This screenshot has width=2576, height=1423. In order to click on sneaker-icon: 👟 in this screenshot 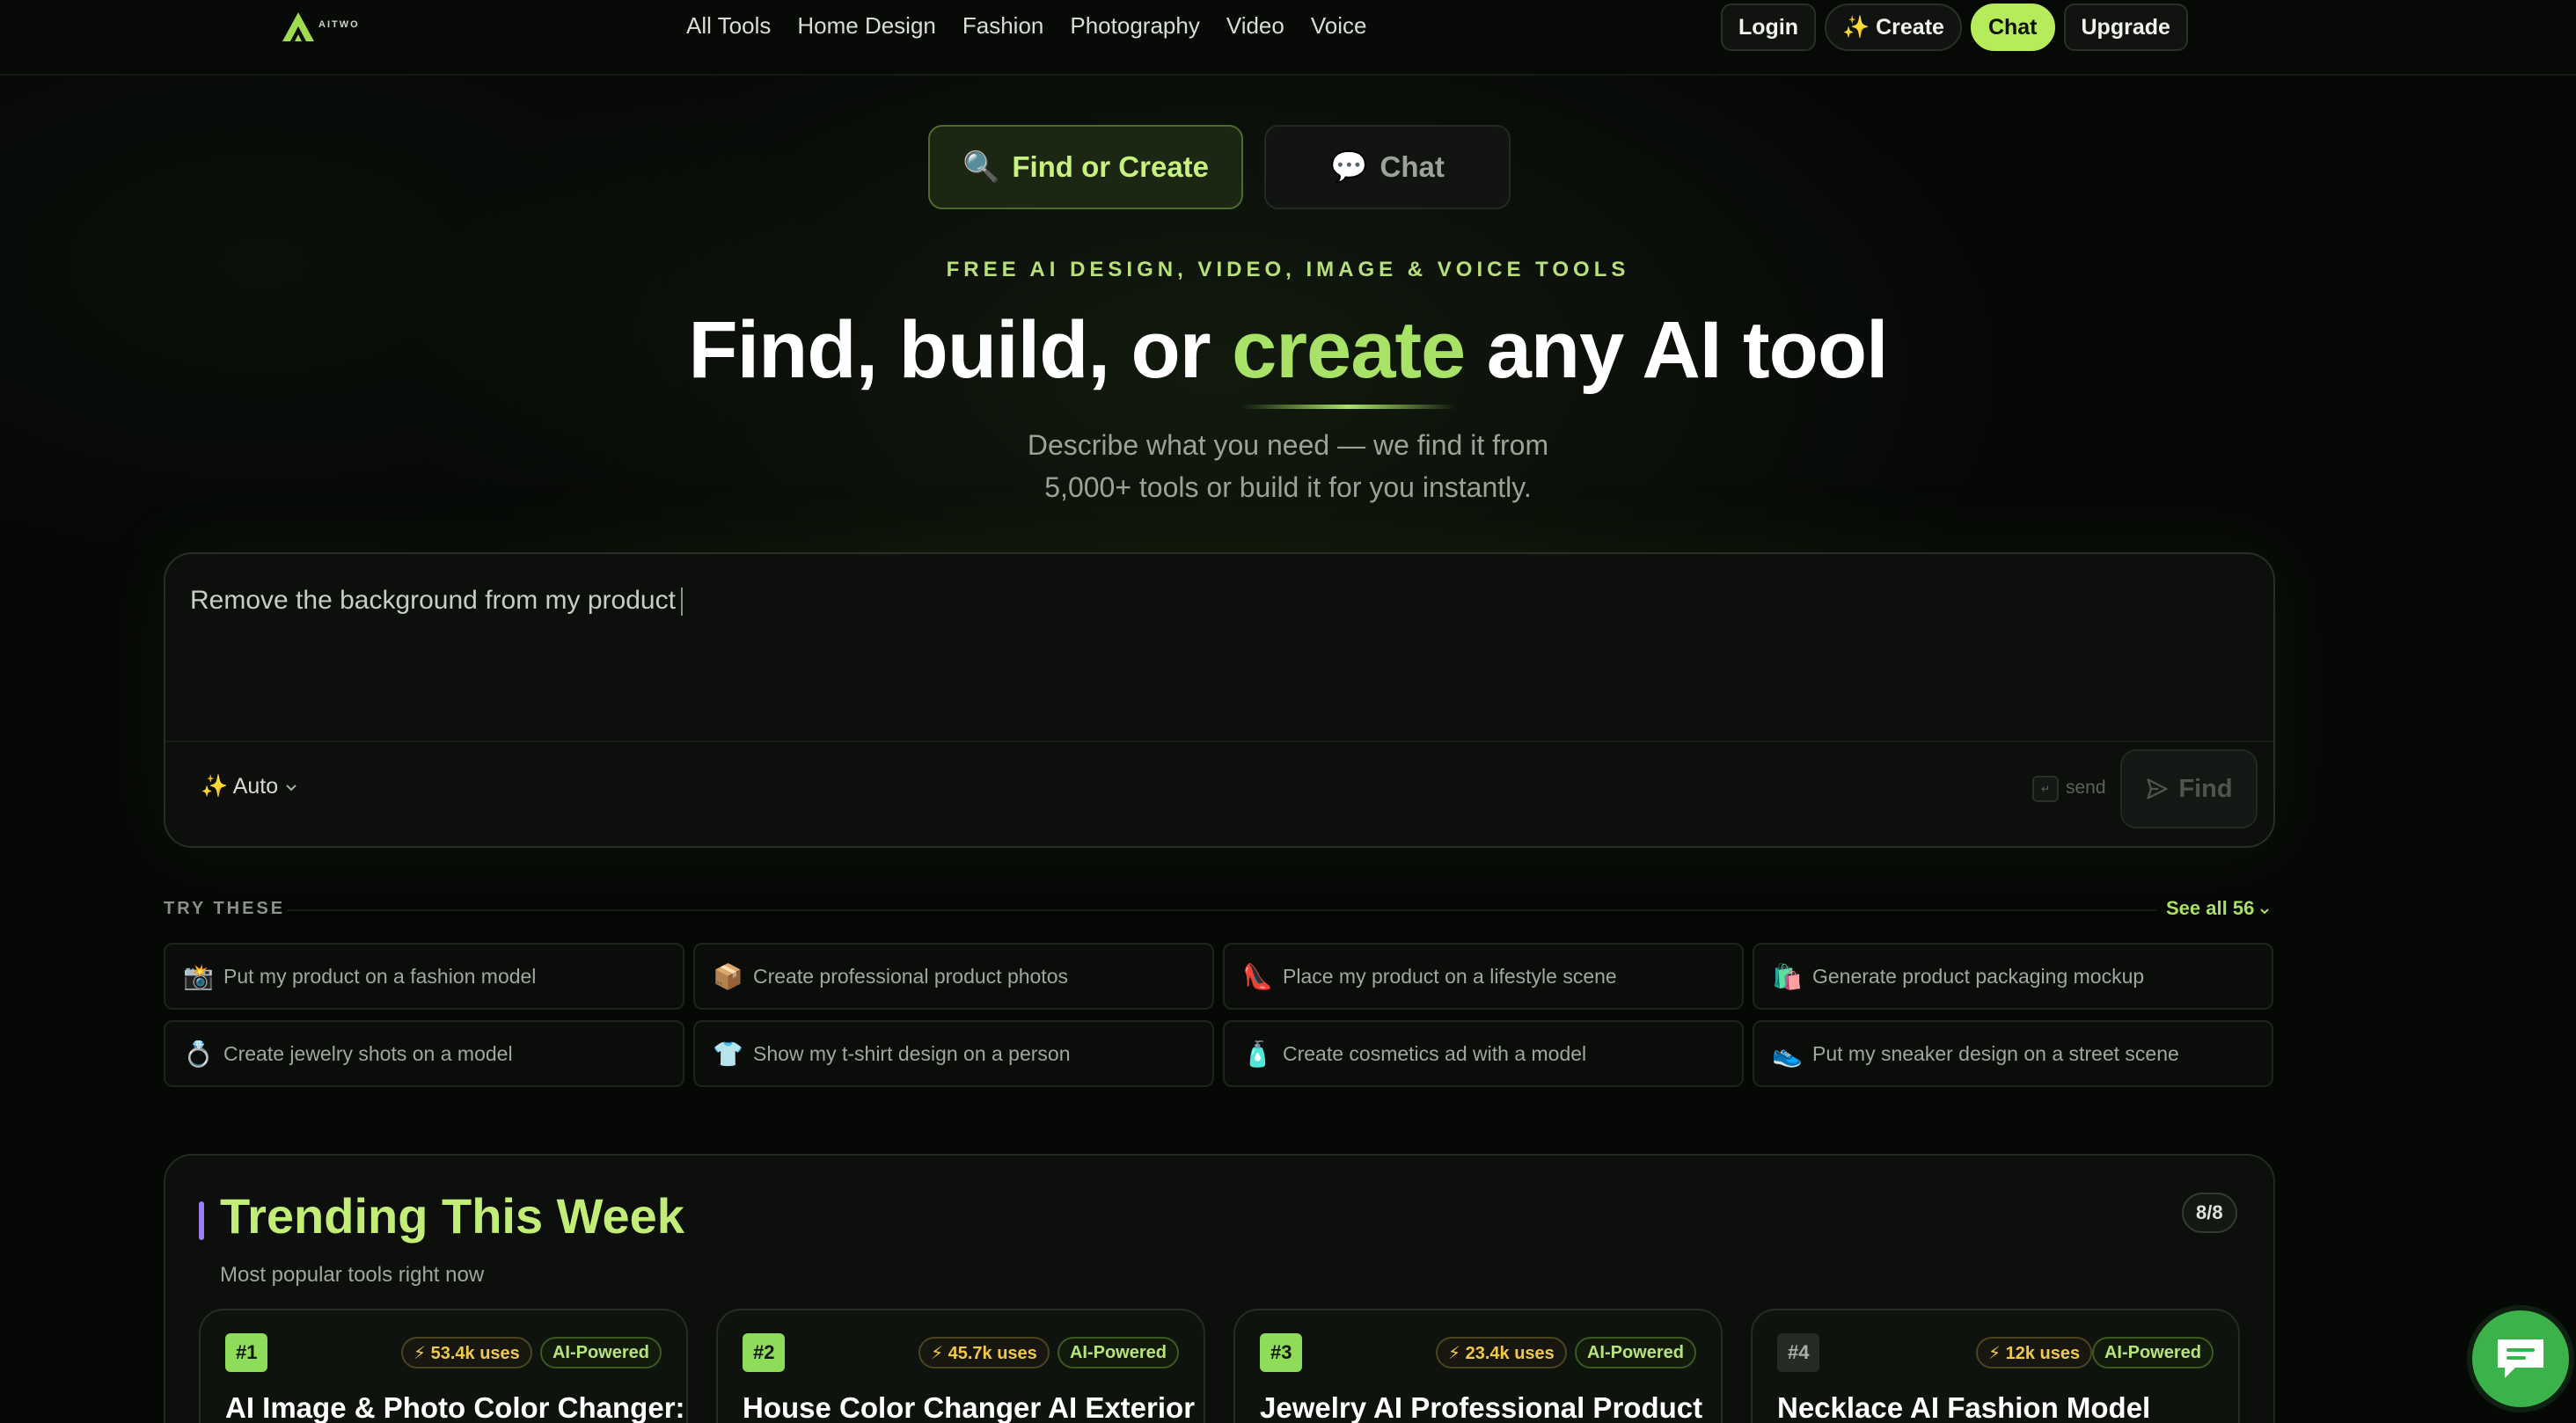, I will do `click(1787, 1054)`.